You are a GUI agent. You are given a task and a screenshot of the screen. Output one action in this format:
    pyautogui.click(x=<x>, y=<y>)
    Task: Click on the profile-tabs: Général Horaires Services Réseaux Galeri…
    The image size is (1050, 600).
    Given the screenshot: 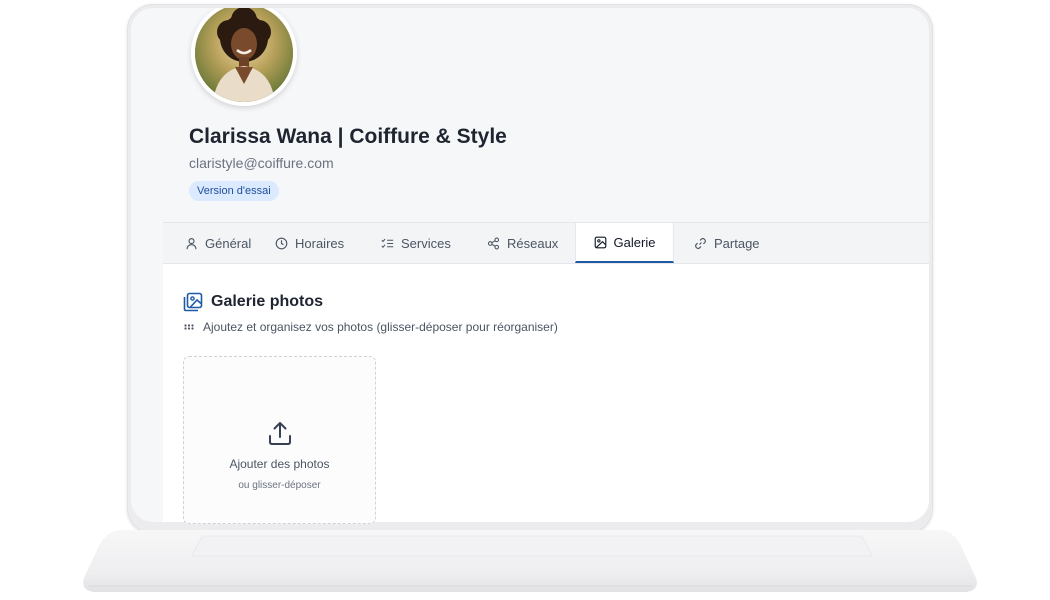 What is the action you would take?
    pyautogui.click(x=546, y=243)
    